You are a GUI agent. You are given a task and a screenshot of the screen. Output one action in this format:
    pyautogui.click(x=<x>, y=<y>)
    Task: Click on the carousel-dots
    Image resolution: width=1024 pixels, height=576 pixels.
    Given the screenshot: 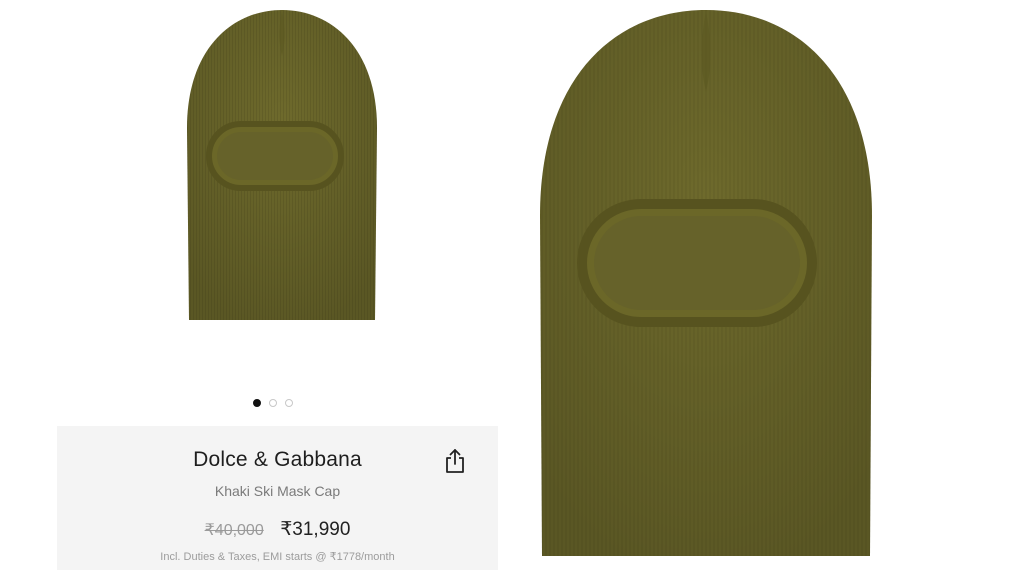 What is the action you would take?
    pyautogui.click(x=273, y=403)
    